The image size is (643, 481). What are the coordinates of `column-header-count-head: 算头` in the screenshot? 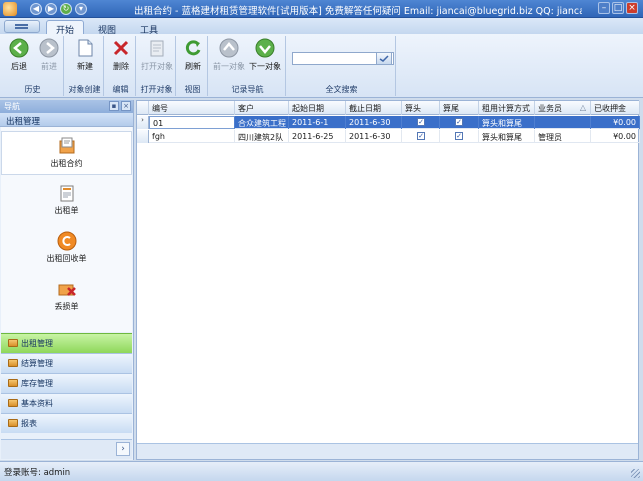 It's located at (421, 108).